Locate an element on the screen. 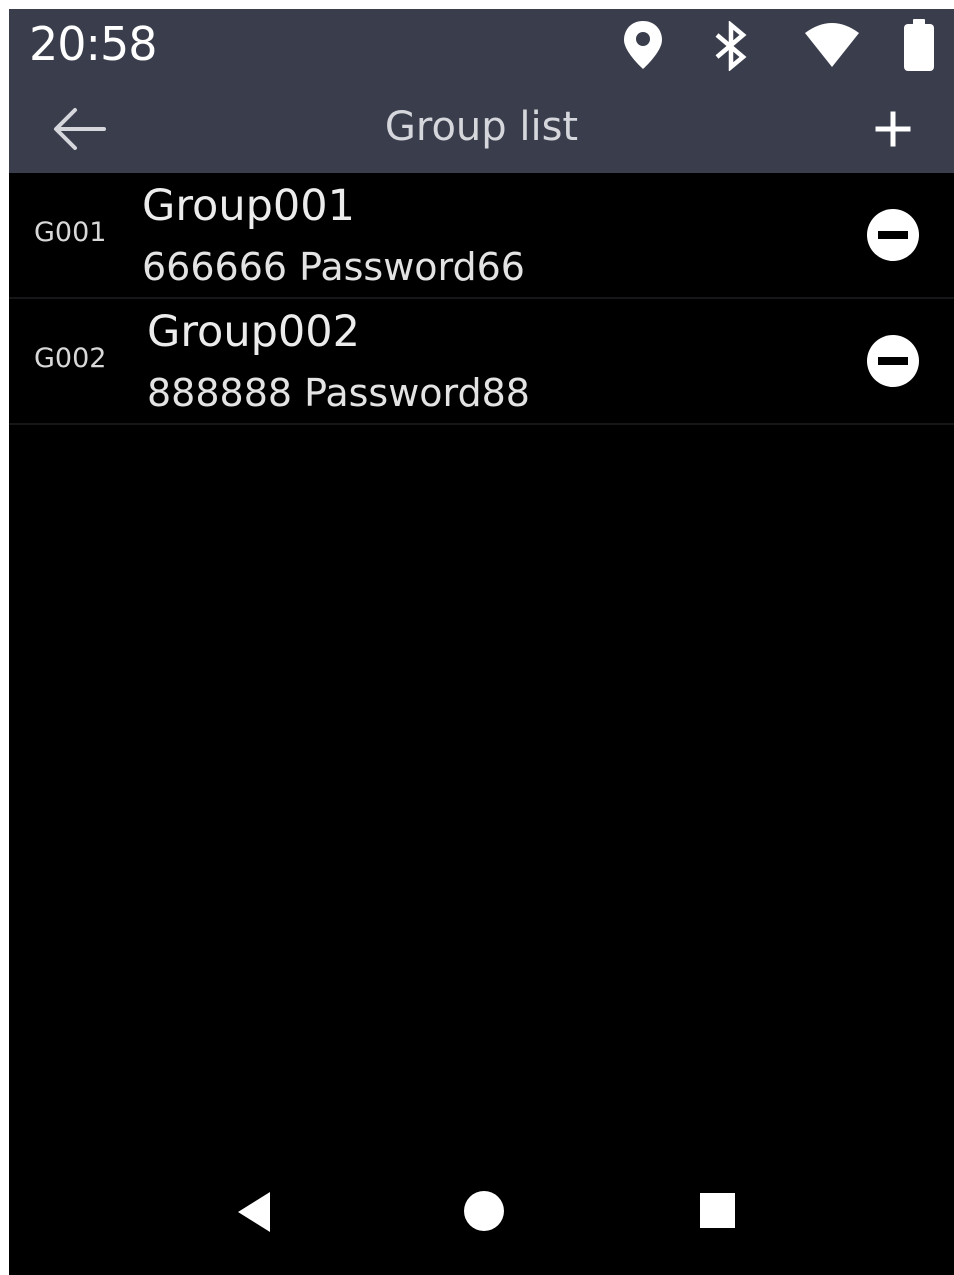 This screenshot has height=1275, width=954. nav-recents-button is located at coordinates (717, 1210).